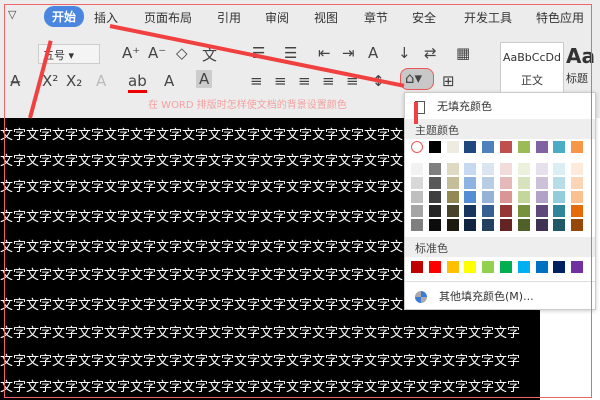  Describe the element at coordinates (373, 53) in the screenshot. I see `text-direction-icon: A` at that location.